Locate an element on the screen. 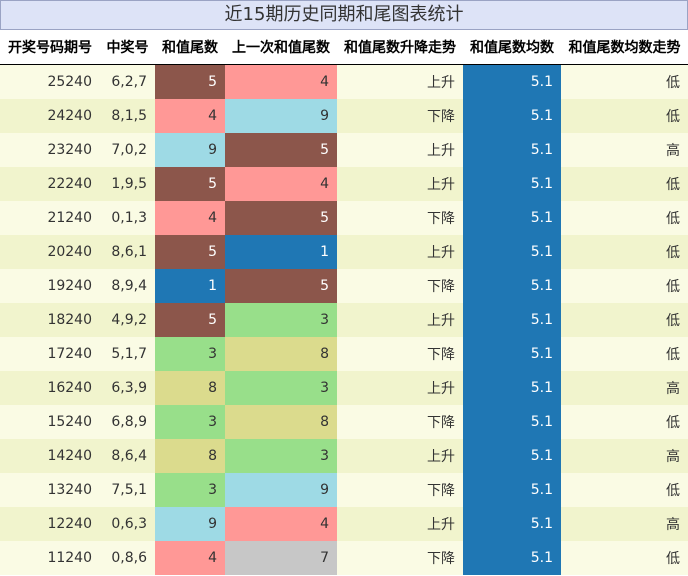  cell-tail: 9 is located at coordinates (190, 150).